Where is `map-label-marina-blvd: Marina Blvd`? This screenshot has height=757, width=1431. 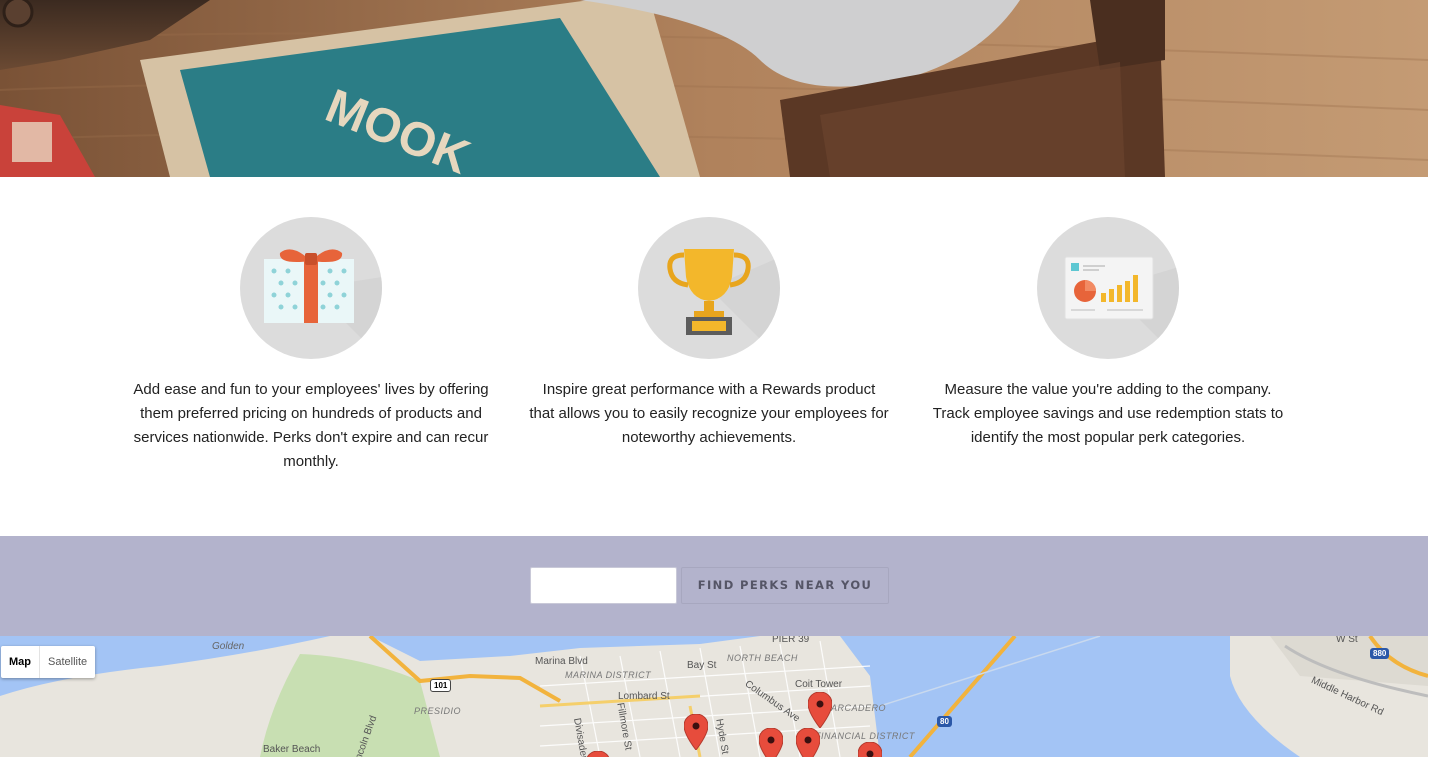
map-label-marina-blvd: Marina Blvd is located at coordinates (561, 661).